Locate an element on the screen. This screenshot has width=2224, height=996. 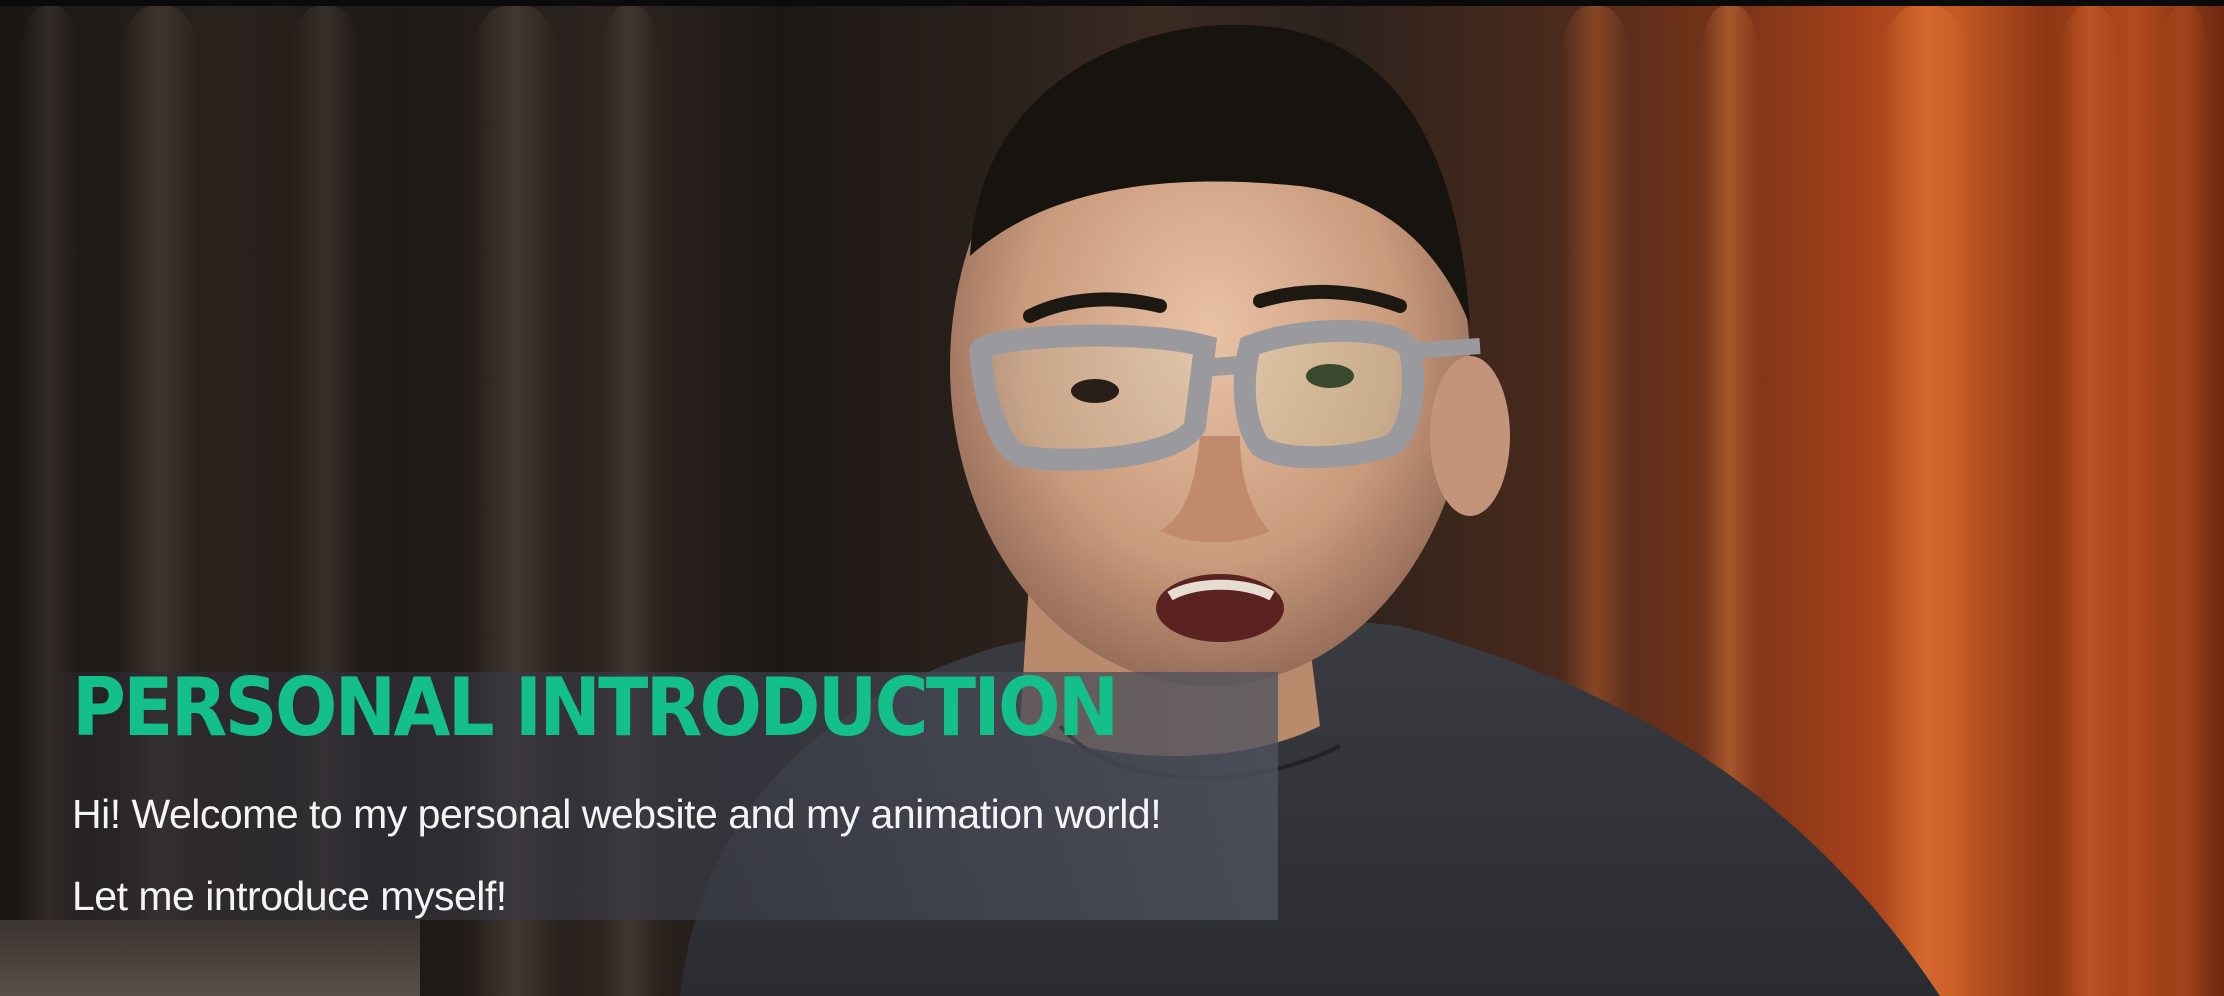
desk-corner is located at coordinates (210, 958).